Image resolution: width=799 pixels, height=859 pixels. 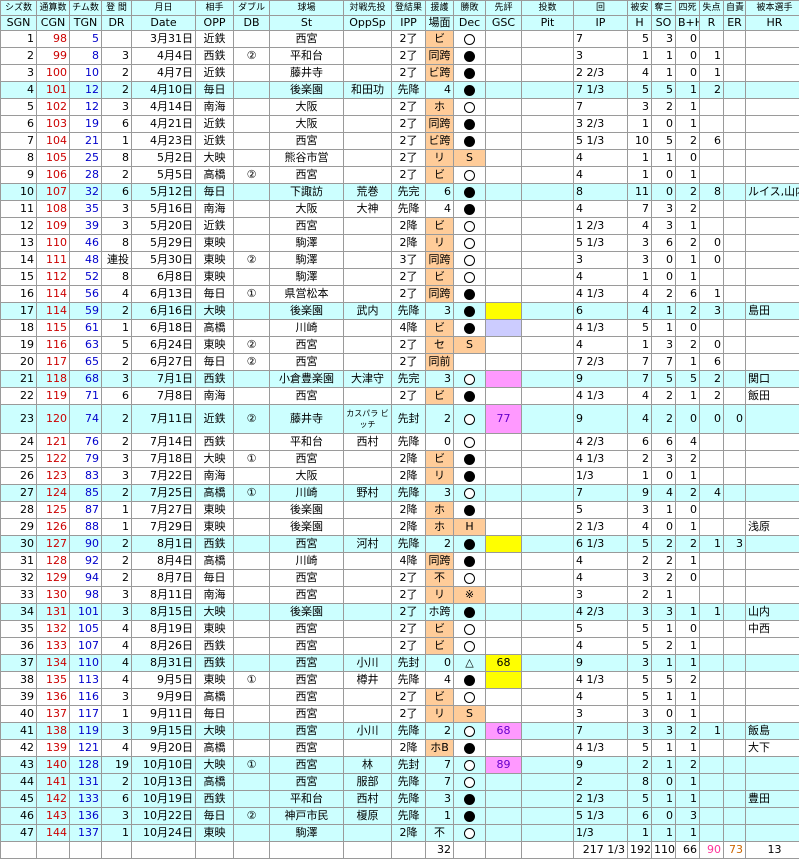 What do you see at coordinates (164, 175) in the screenshot?
I see `cell-date: 5月5日` at bounding box center [164, 175].